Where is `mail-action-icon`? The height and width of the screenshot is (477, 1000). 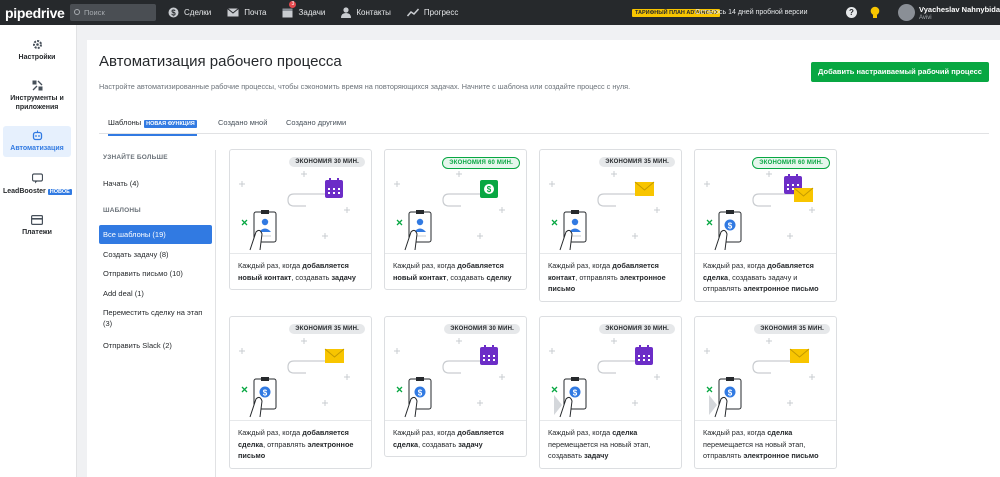
mail-action-icon is located at coordinates (803, 194).